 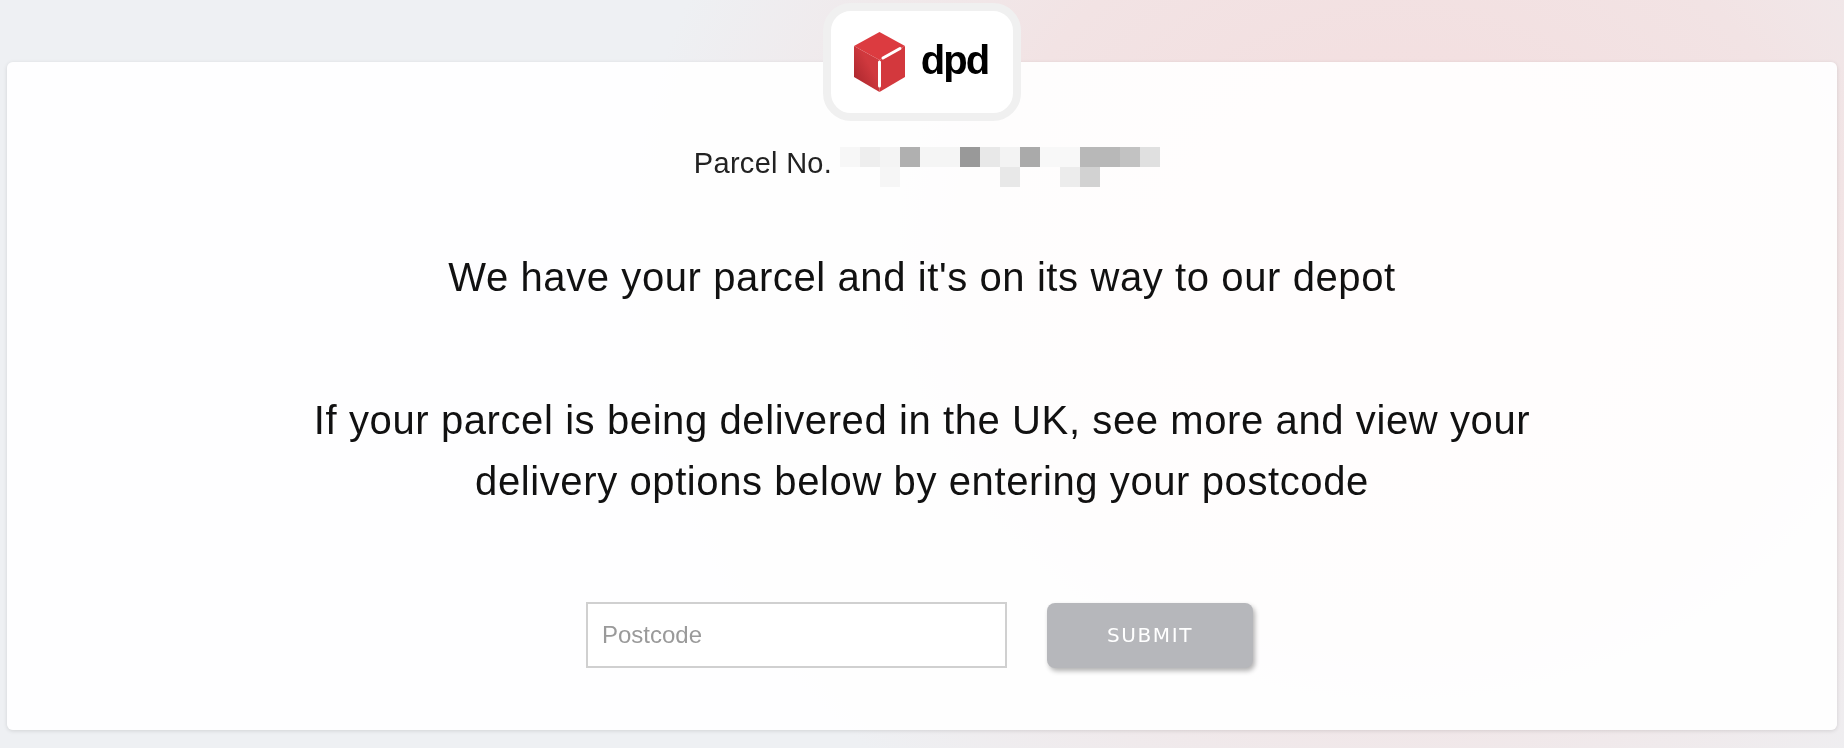 I want to click on status-heading: We have your parcel and it's on its way to our depot, so click(x=922, y=277).